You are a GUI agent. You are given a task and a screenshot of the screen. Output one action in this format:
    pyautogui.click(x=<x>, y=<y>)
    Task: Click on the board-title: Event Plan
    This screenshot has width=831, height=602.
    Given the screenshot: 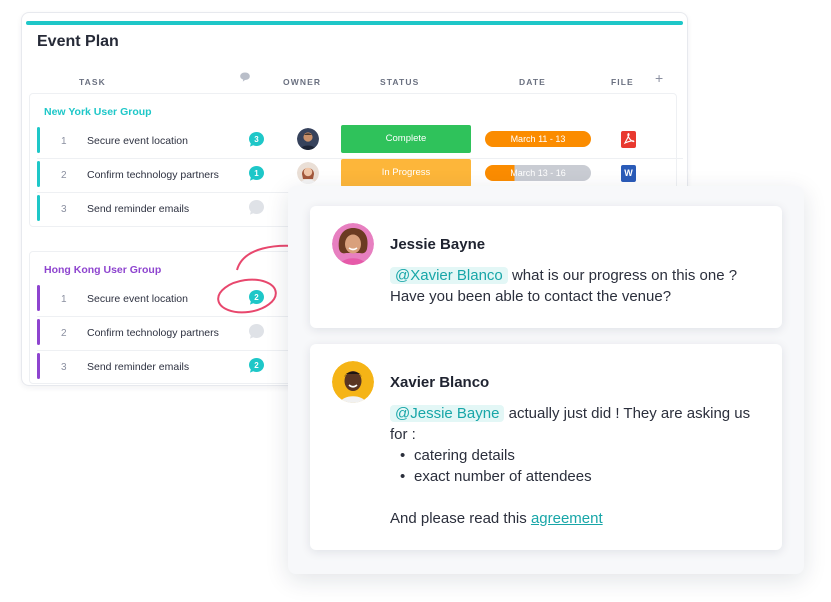 What is the action you would take?
    pyautogui.click(x=78, y=41)
    